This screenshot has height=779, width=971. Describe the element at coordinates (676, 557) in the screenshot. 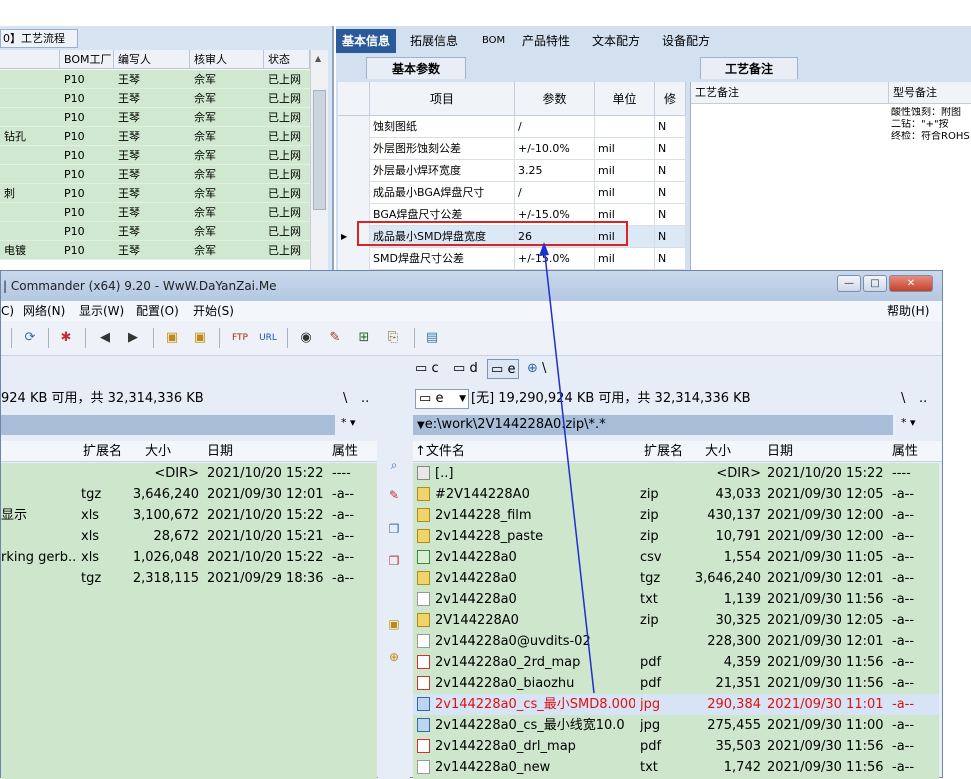

I see `file-row: 2v144228a0 csv 1,554 2021/09/30 11:05 -a--` at that location.